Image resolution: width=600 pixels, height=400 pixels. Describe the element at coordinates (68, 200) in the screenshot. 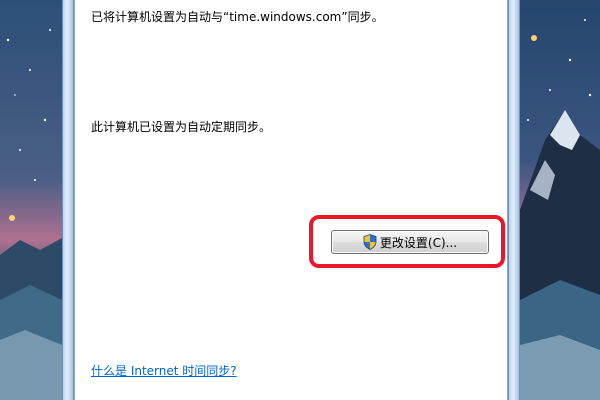

I see `window-frame-left` at that location.